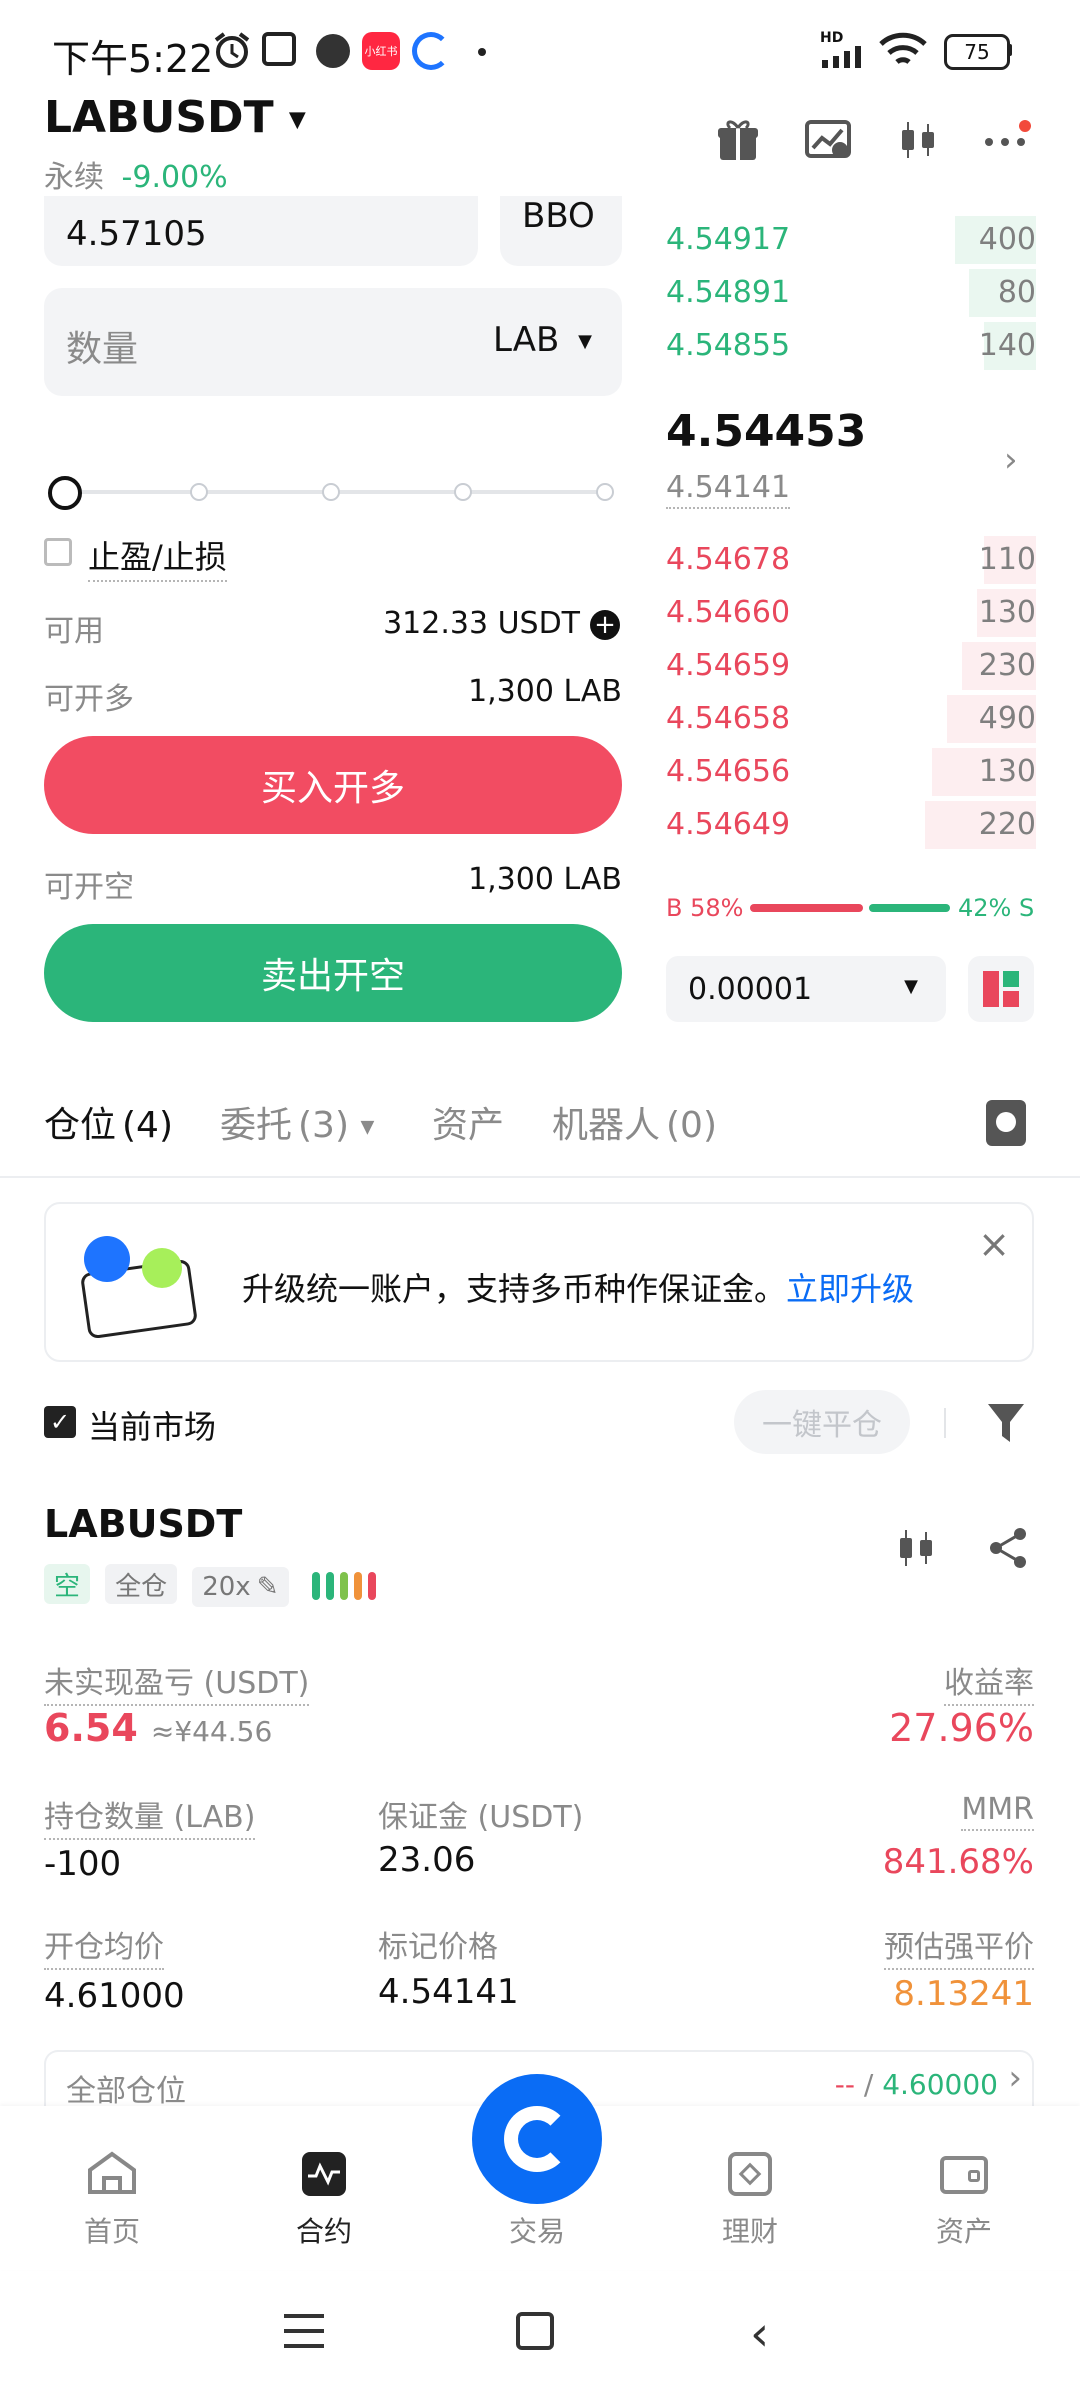 The image size is (1080, 2400). Describe the element at coordinates (1016, 292) in the screenshot. I see `order-book-qty: 80` at that location.